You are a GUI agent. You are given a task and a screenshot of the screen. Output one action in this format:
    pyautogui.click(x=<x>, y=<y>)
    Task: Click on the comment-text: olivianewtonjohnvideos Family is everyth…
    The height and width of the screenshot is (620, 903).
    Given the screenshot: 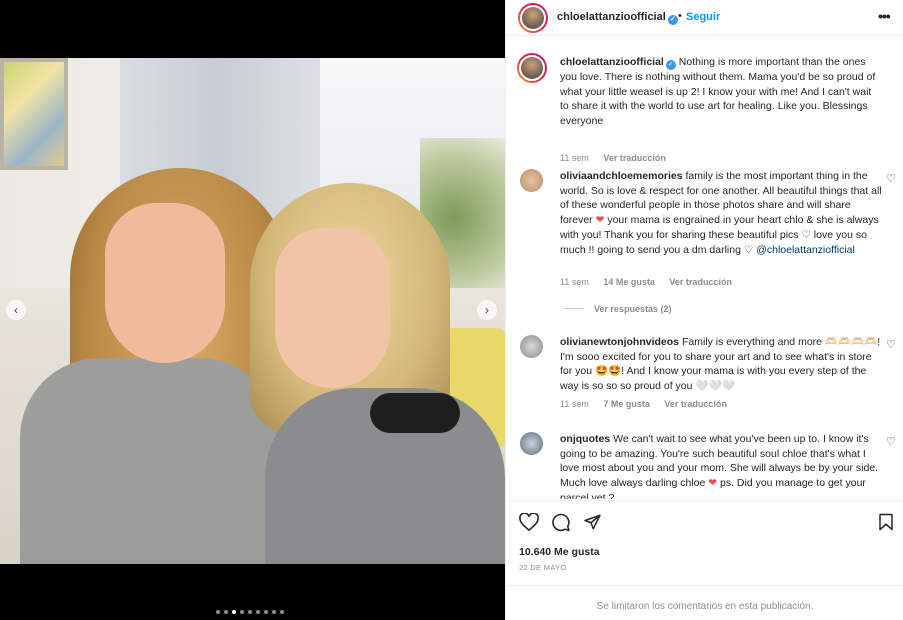 What is the action you would take?
    pyautogui.click(x=720, y=364)
    